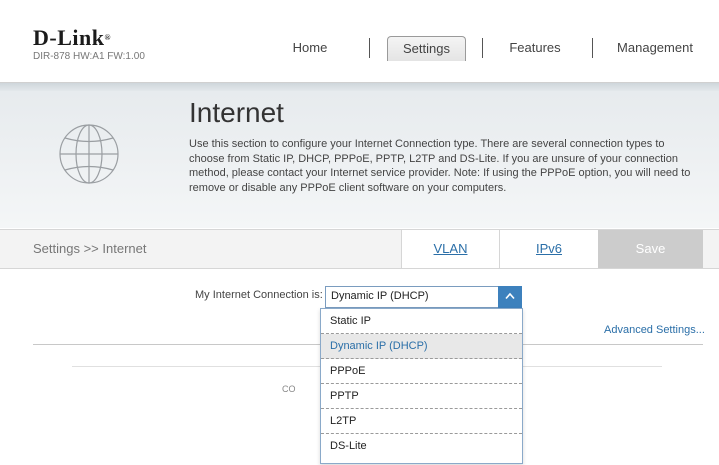 This screenshot has width=719, height=465. I want to click on nav-features: Features, so click(535, 48).